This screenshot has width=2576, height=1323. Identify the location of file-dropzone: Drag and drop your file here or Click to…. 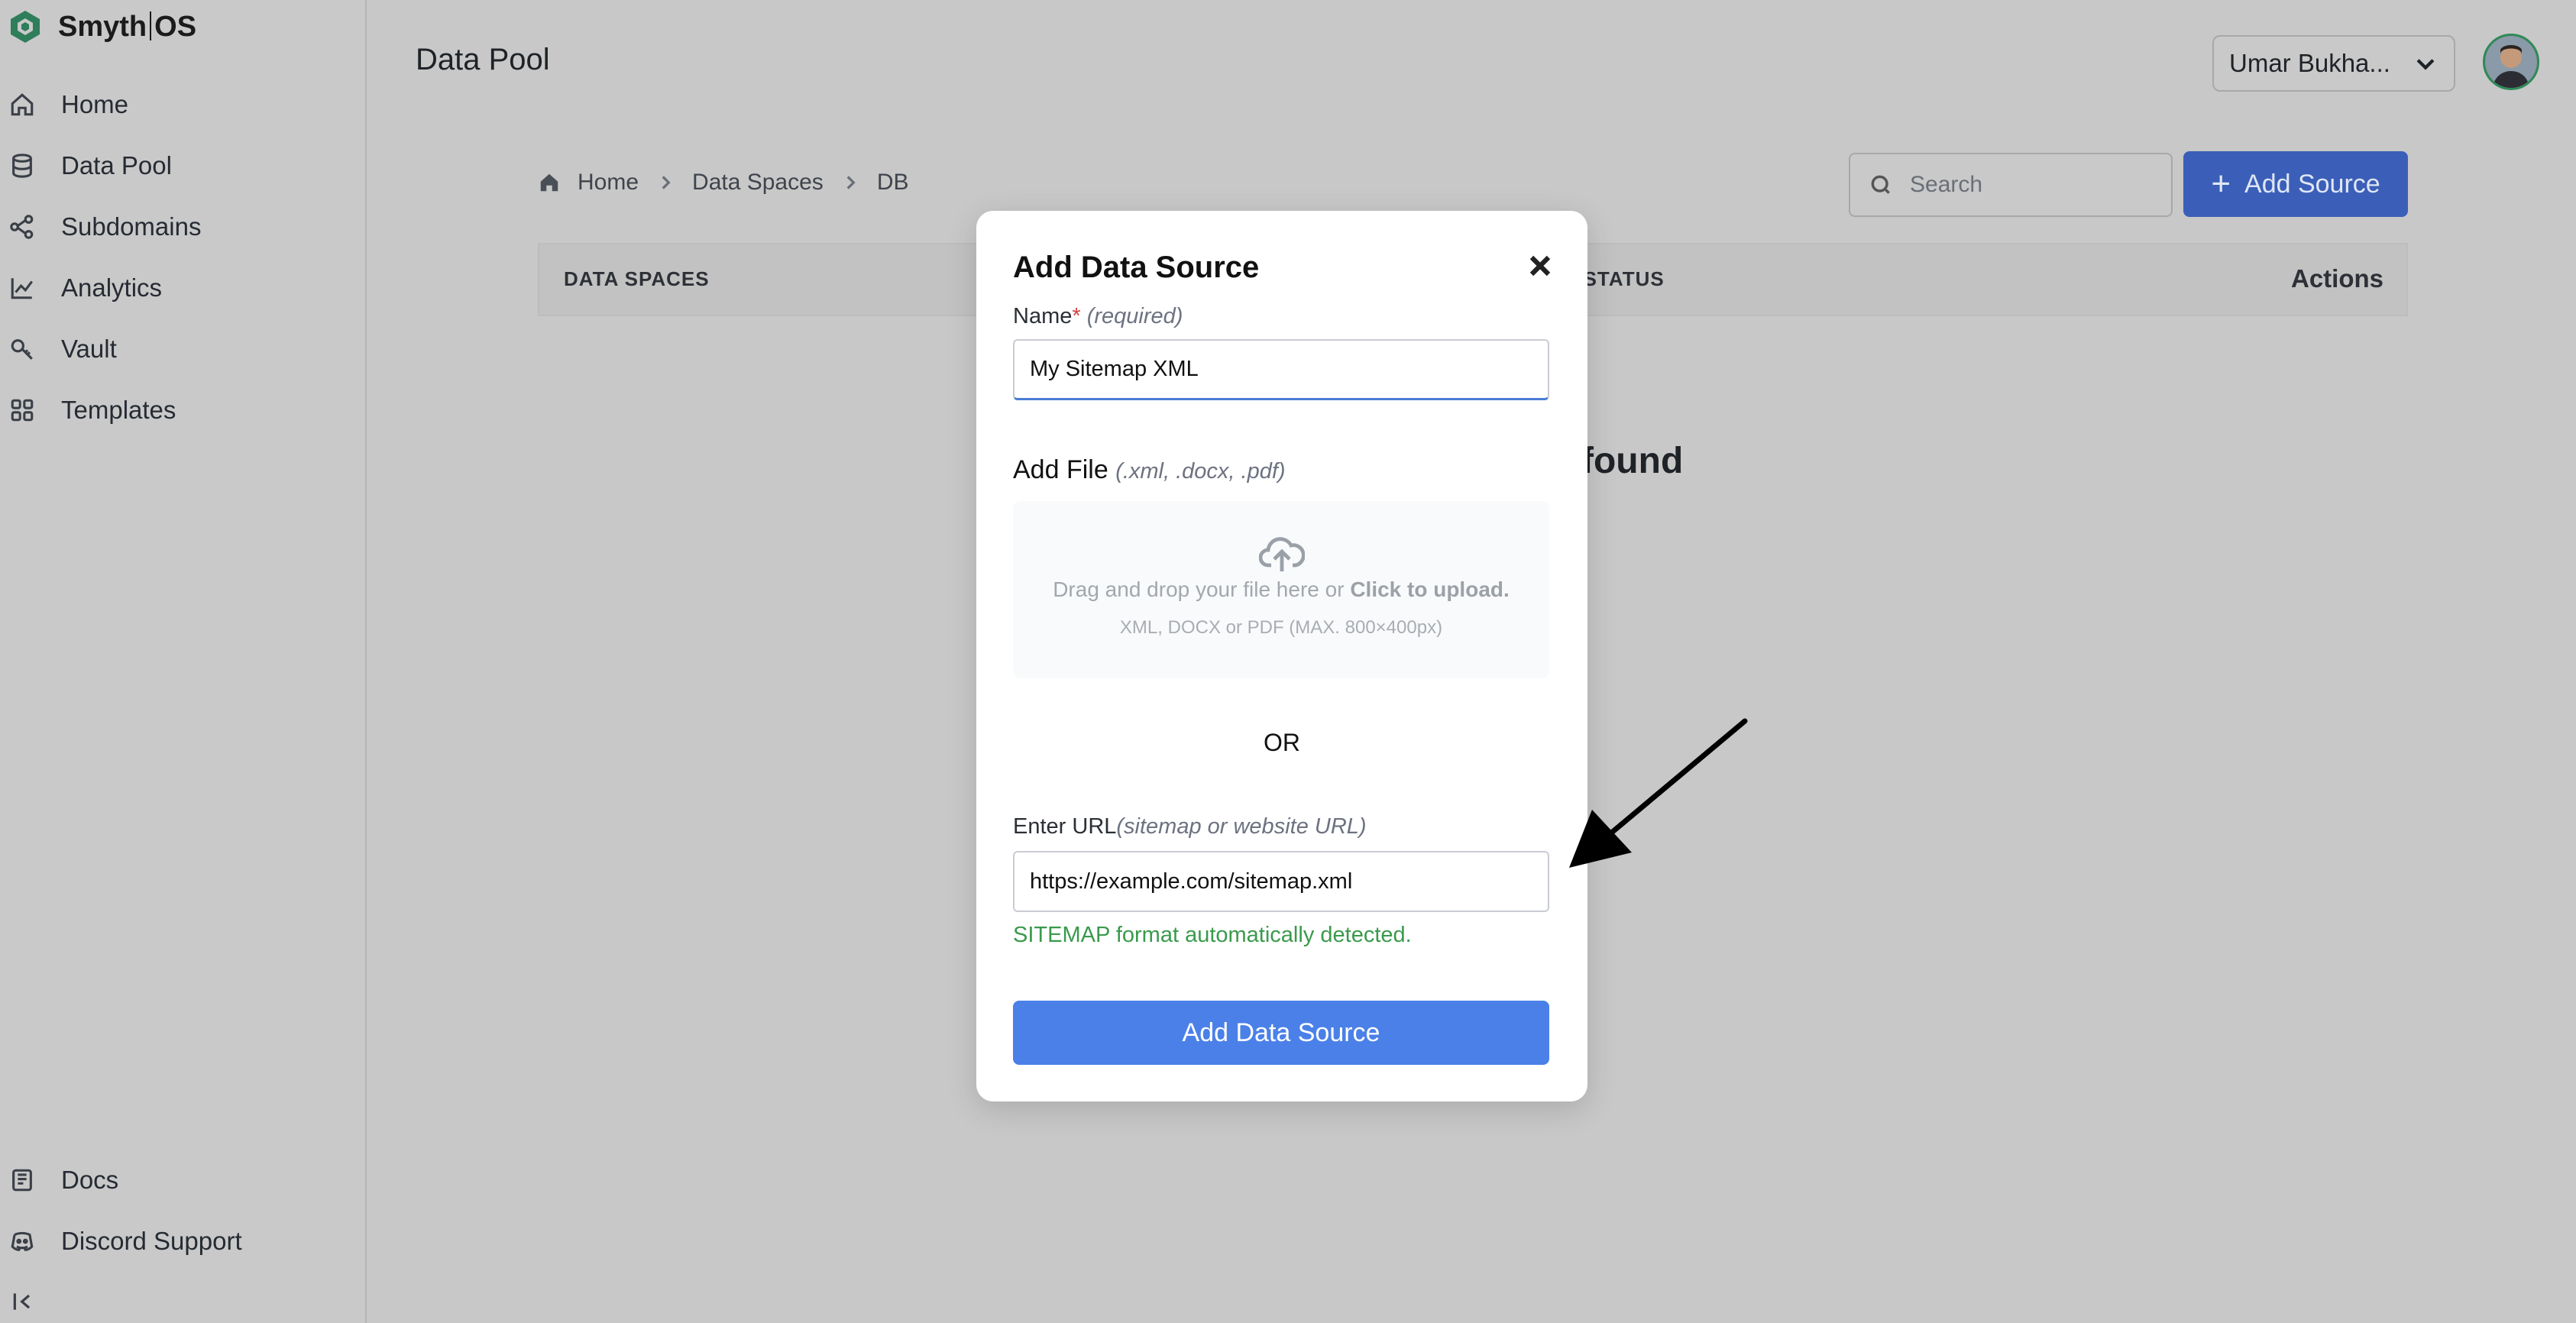
(1281, 590).